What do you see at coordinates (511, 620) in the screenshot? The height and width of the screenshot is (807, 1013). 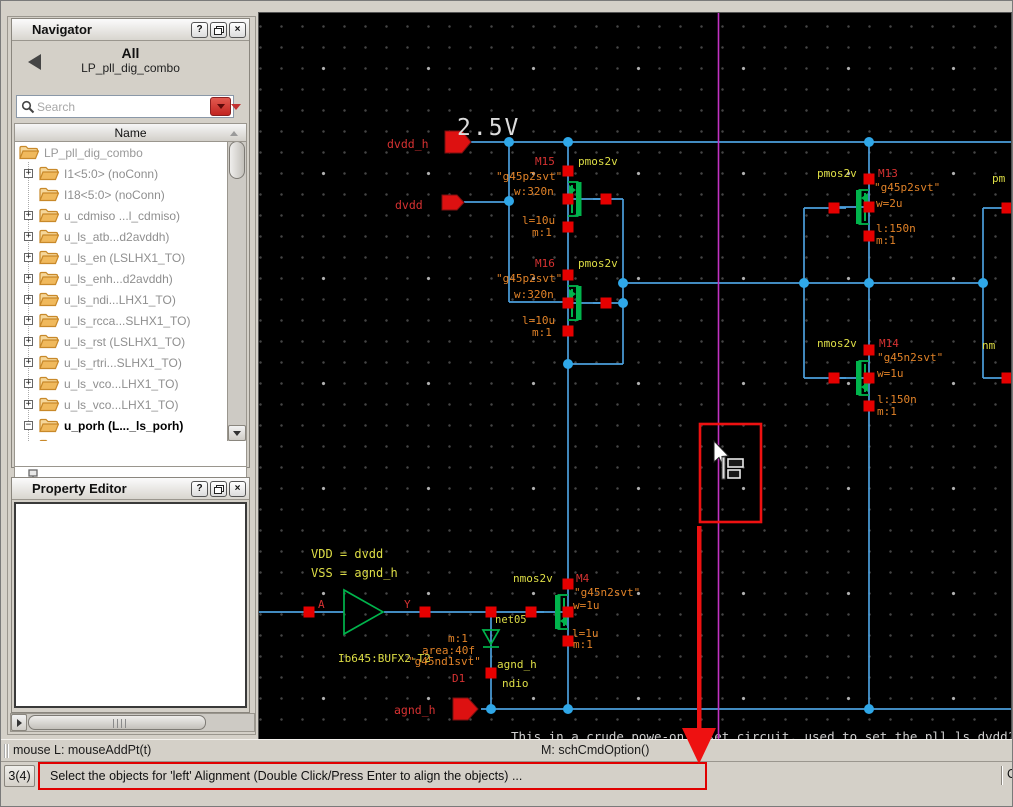 I see `net05-label: net05` at bounding box center [511, 620].